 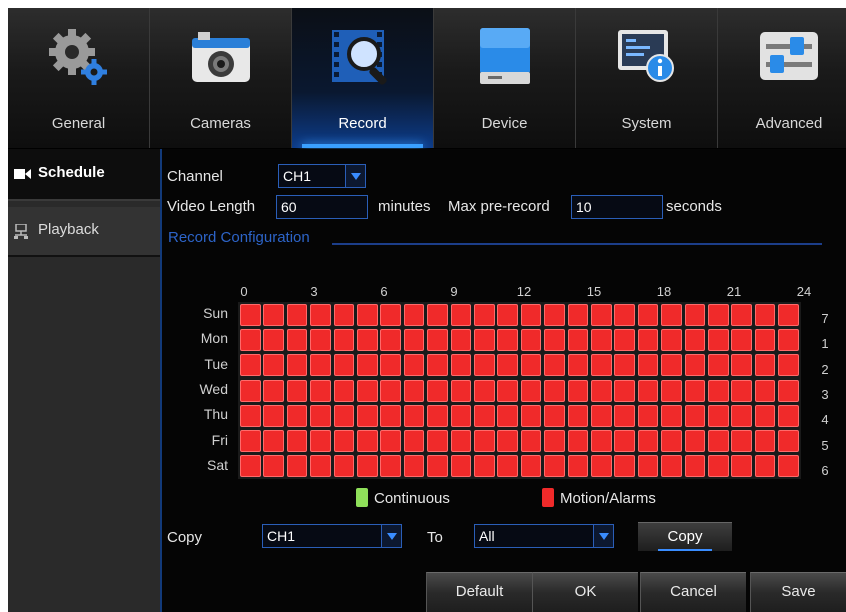 What do you see at coordinates (685, 536) in the screenshot?
I see `copy-button: Copy` at bounding box center [685, 536].